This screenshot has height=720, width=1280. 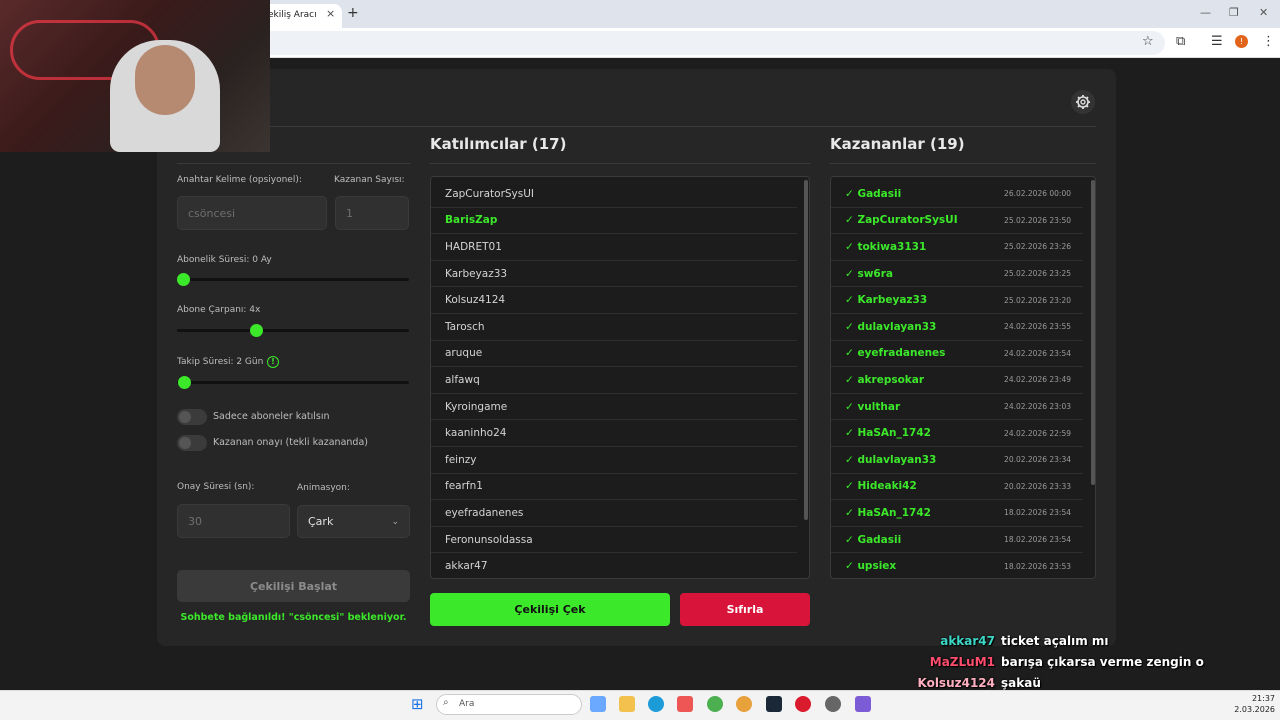 What do you see at coordinates (1252, 704) in the screenshot?
I see `system-clock: 21:37 2.03.2026` at bounding box center [1252, 704].